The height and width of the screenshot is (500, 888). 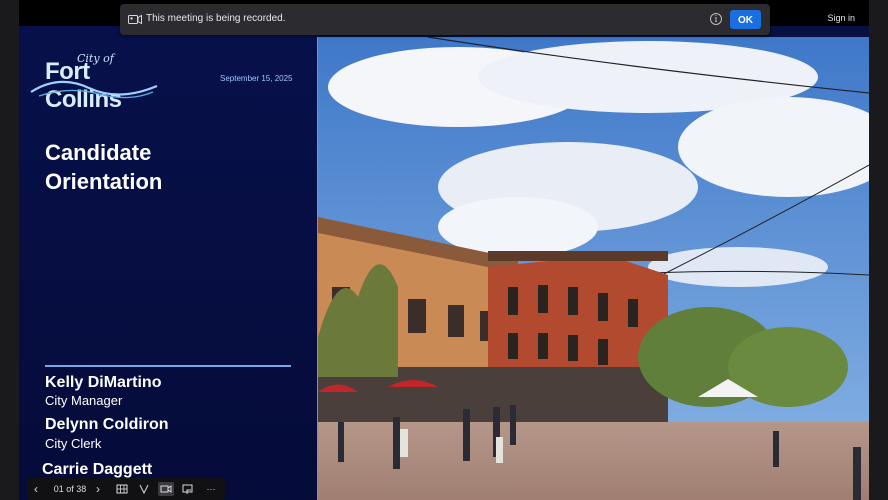 What do you see at coordinates (745, 19) in the screenshot?
I see `ok-button: OK` at bounding box center [745, 19].